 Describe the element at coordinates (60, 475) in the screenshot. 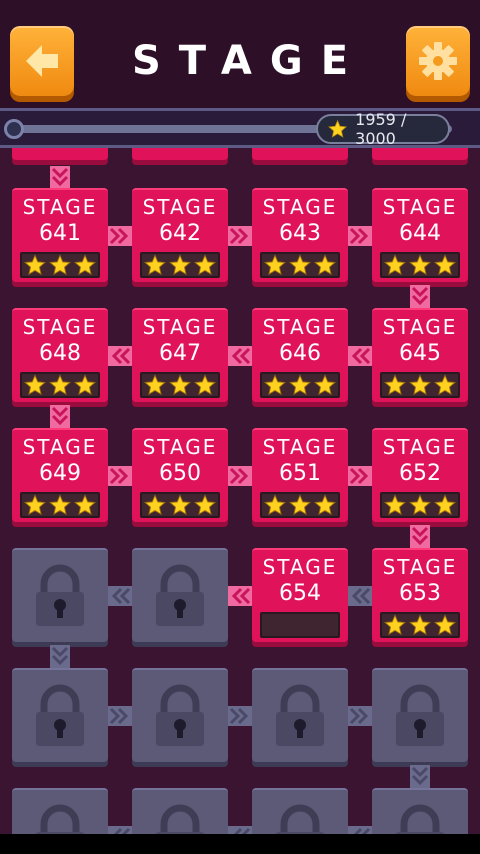

I see `stage-tile: STAGE 649` at that location.